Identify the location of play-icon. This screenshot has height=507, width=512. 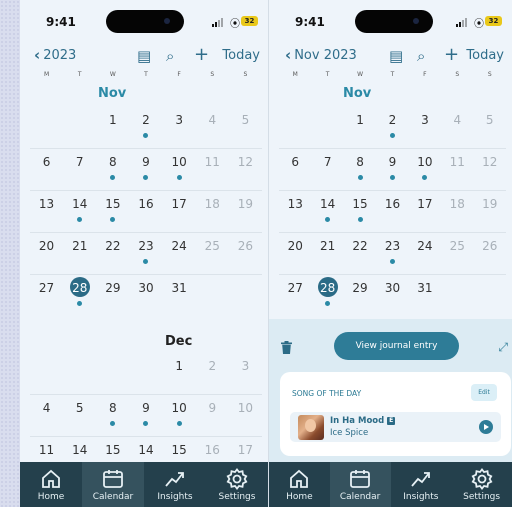
(486, 427).